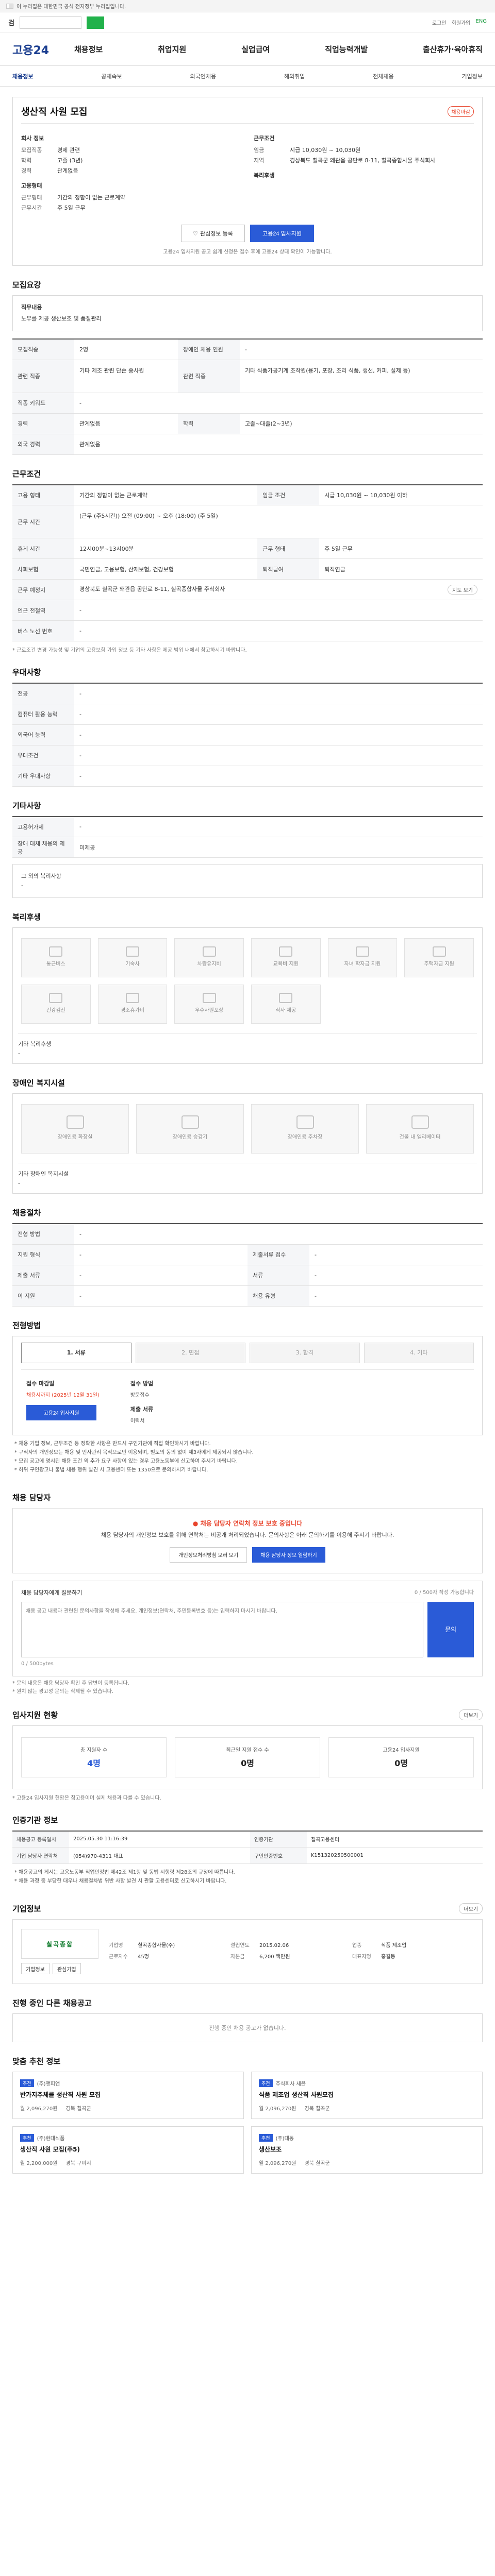  Describe the element at coordinates (51, 1593) in the screenshot. I see `qna-label: 채용 담당자에게 질문하기` at that location.